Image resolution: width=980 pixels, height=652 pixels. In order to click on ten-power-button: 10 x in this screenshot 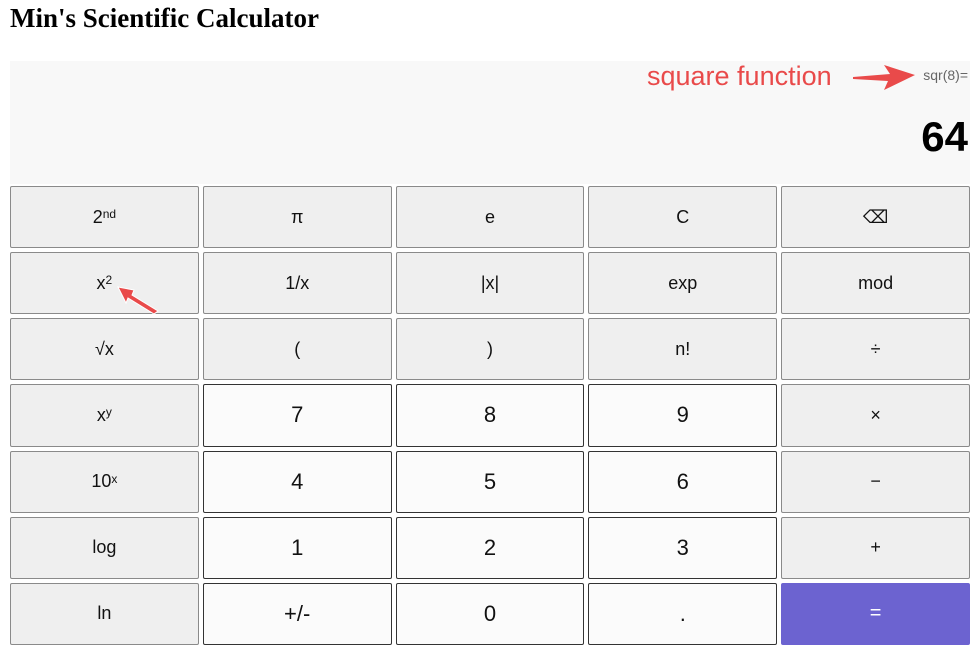, I will do `click(104, 481)`.